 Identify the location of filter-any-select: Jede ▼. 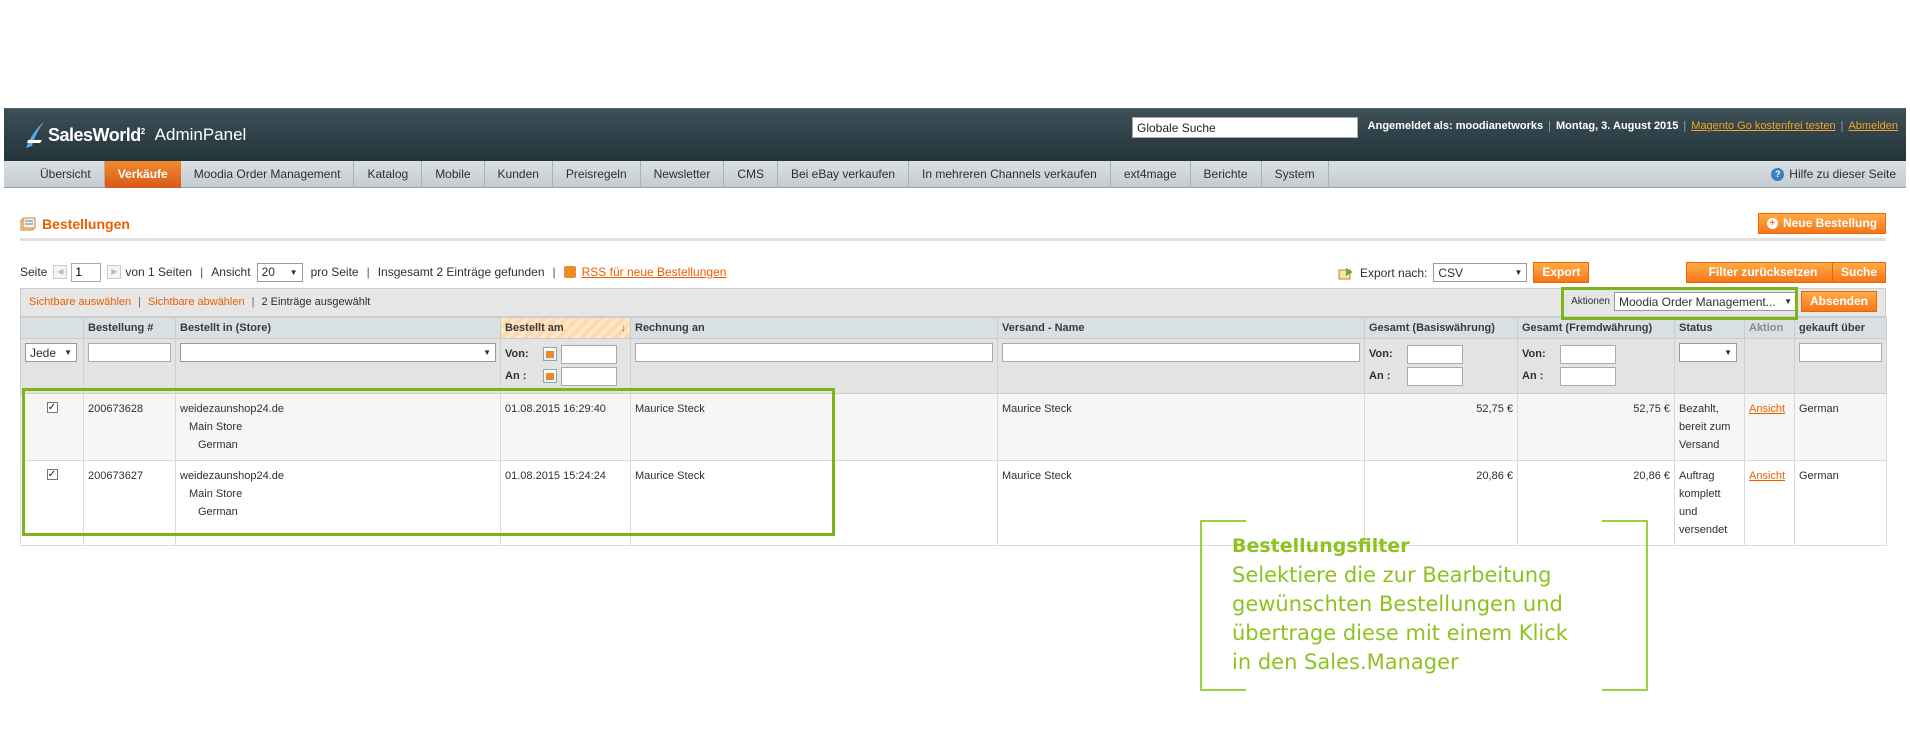
(51, 352).